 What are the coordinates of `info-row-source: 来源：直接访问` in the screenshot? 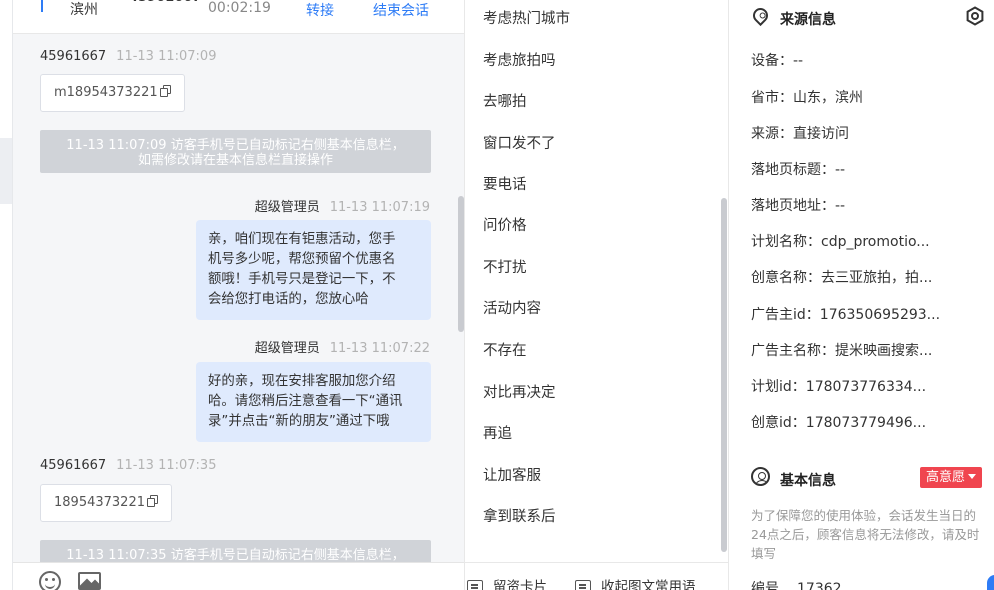 It's located at (800, 133).